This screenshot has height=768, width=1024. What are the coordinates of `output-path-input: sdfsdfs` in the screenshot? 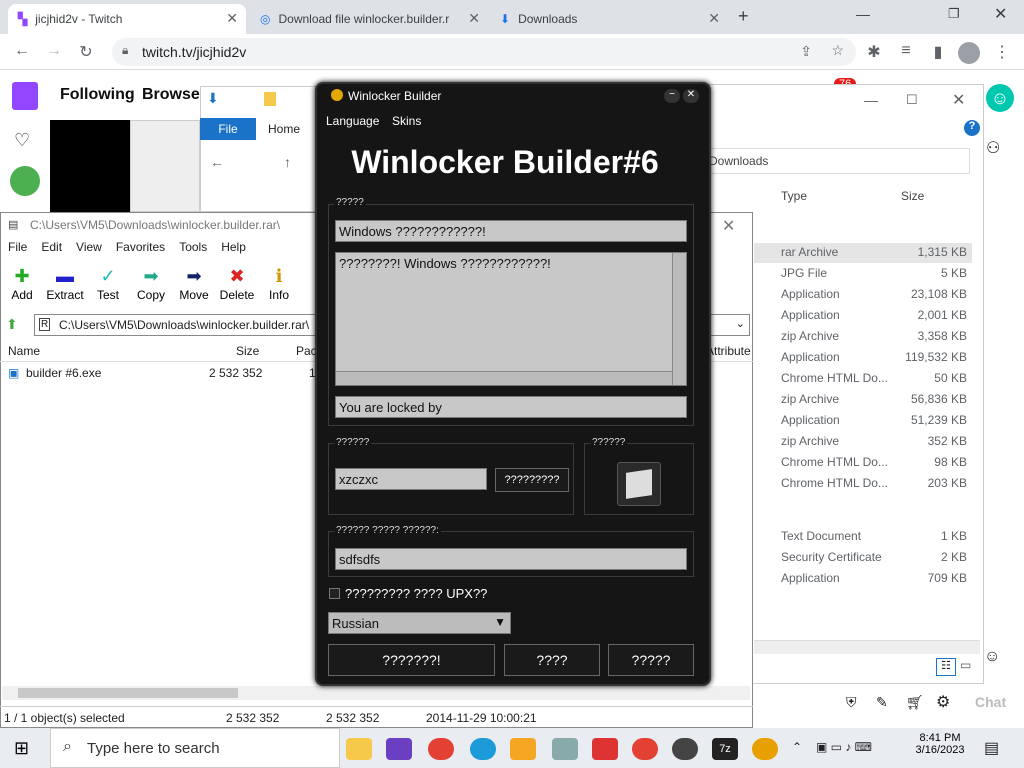 It's located at (511, 559).